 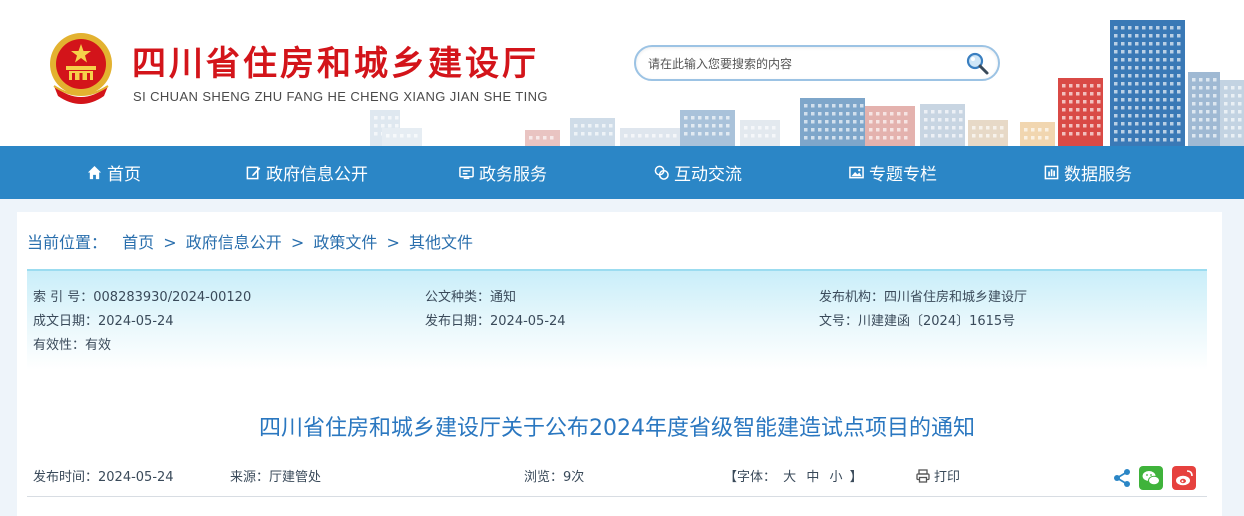 What do you see at coordinates (622, 172) in the screenshot?
I see `main-nav: 首页 政府信息公开 政务服务 互动交流 专题专栏 数据服务` at bounding box center [622, 172].